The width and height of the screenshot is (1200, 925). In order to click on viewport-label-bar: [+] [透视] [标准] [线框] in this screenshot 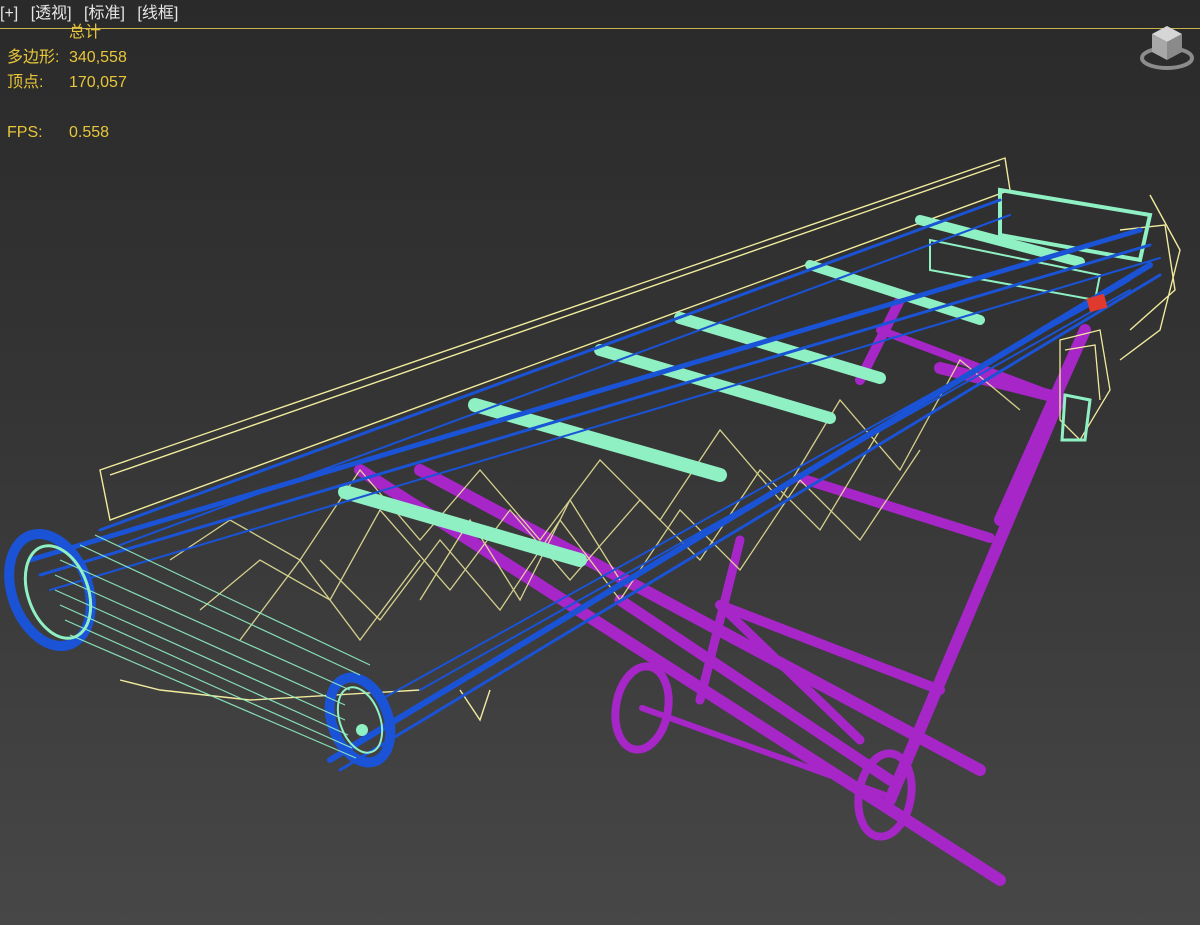, I will do `click(600, 14)`.